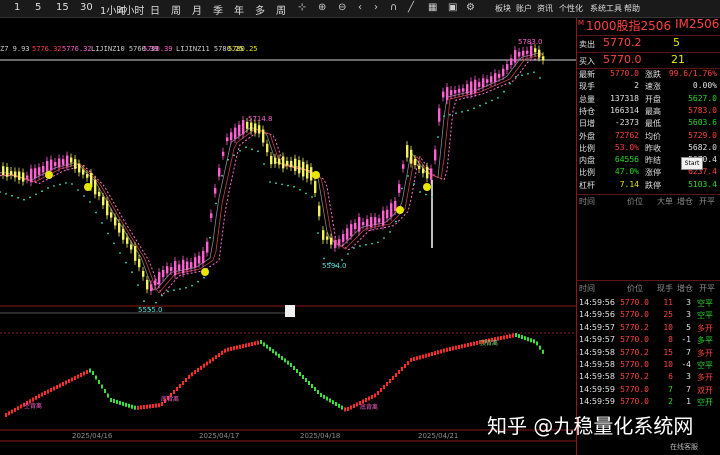  What do you see at coordinates (393, 7) in the screenshot?
I see `magnet-icon: ∩` at bounding box center [393, 7].